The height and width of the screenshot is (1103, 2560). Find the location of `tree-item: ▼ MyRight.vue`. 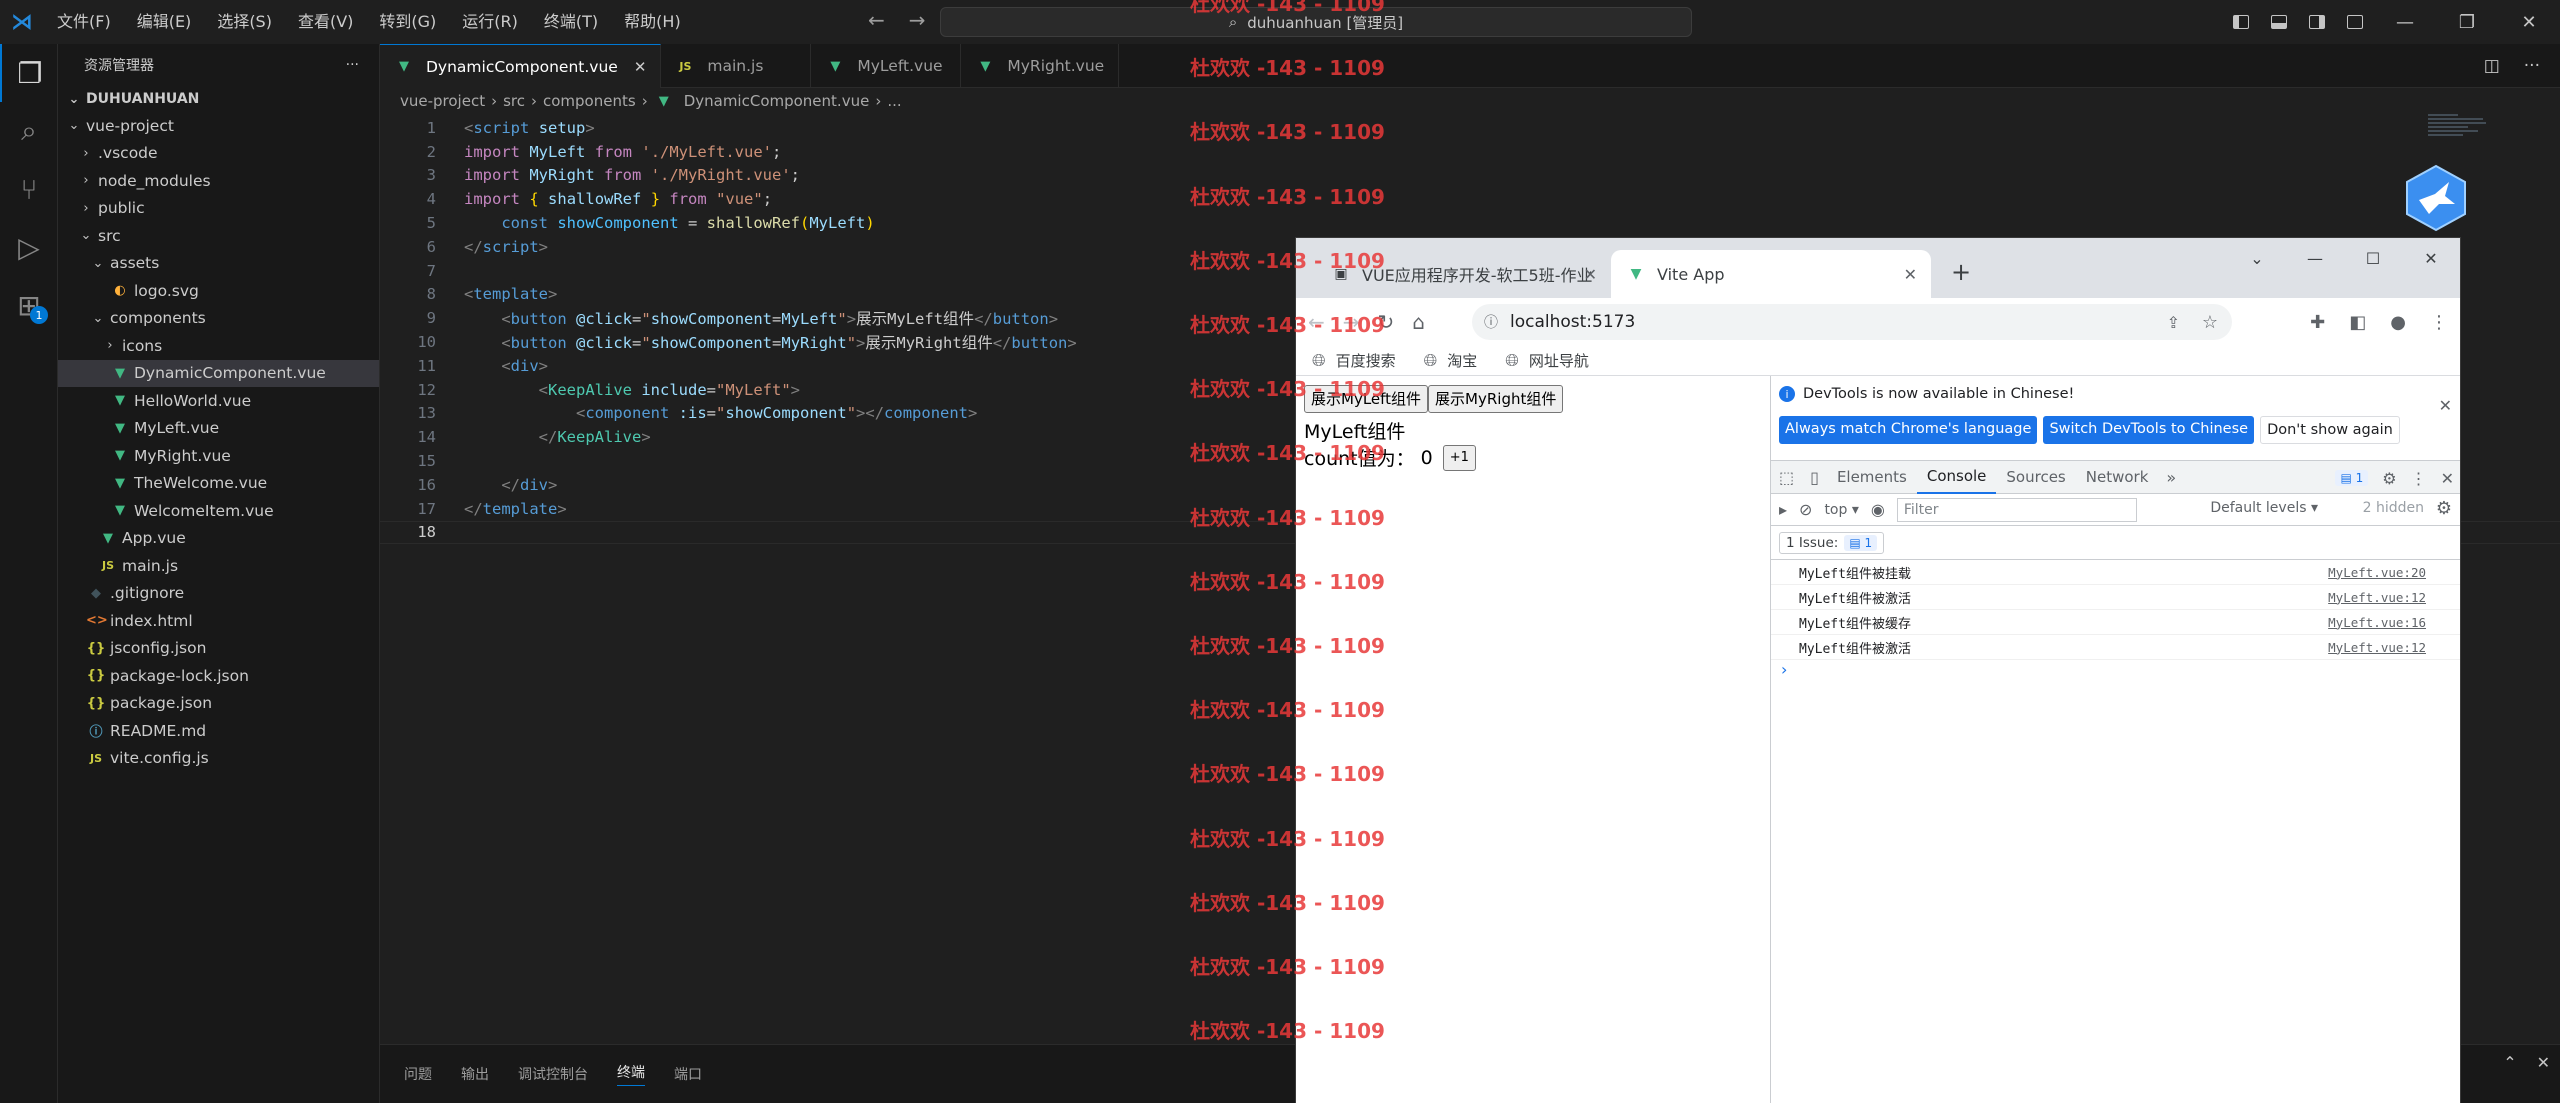

tree-item: ▼ MyRight.vue is located at coordinates (218, 456).